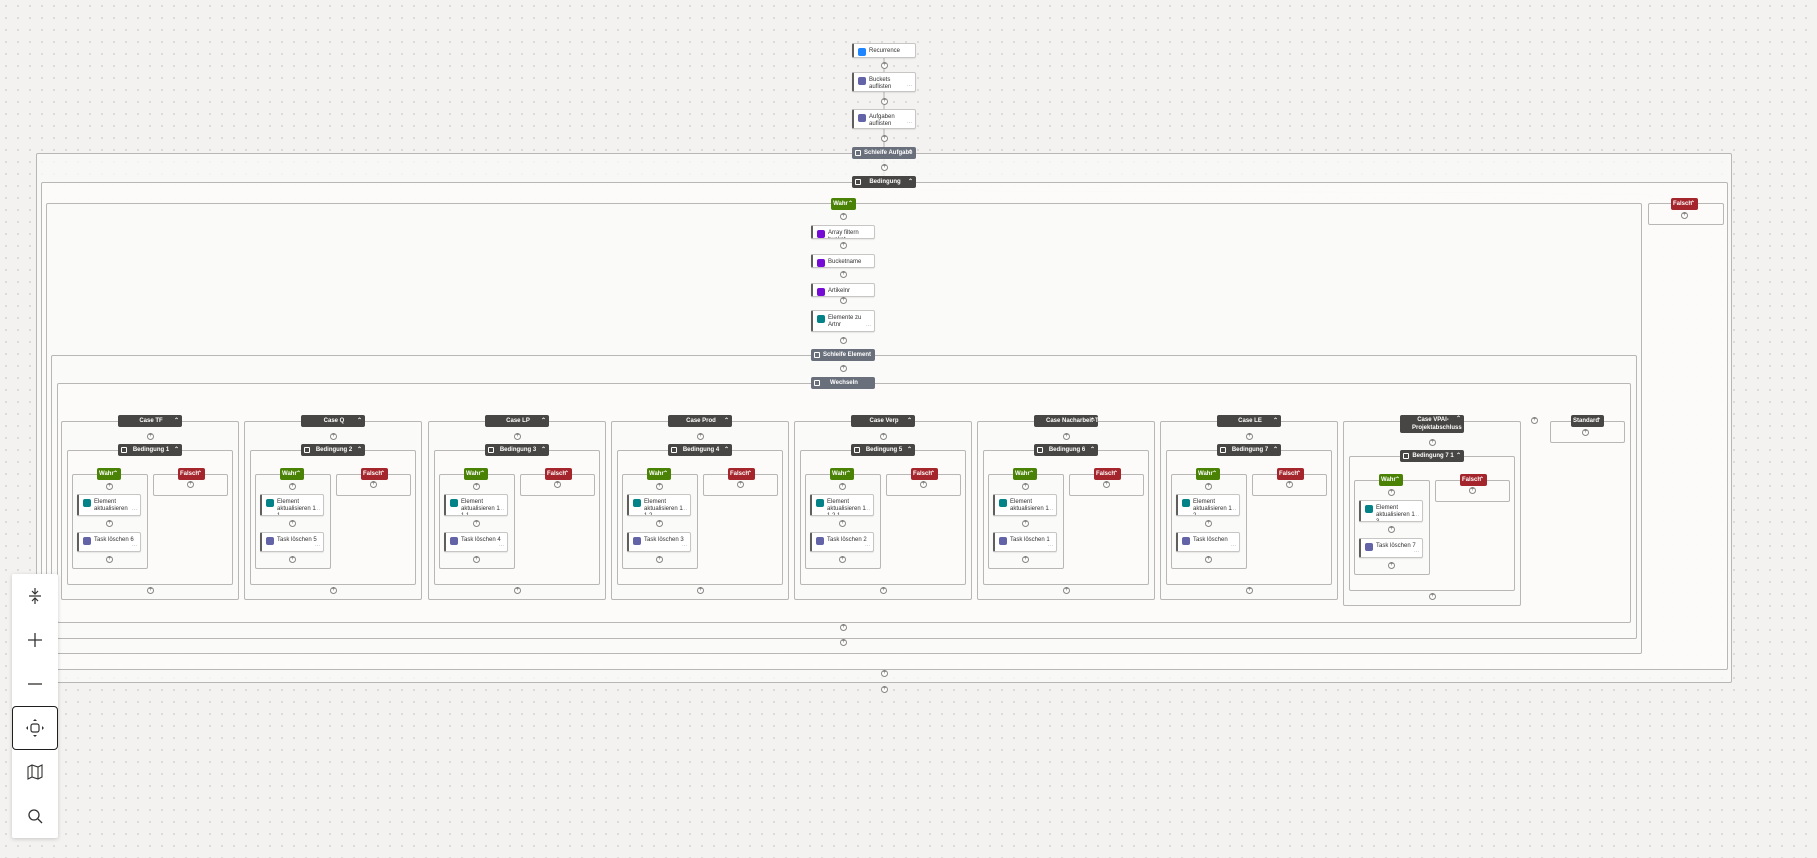 The height and width of the screenshot is (858, 1817). Describe the element at coordinates (659, 505) in the screenshot. I see `element-aktualisieren-card: Element aktualisieren 1 1 2 ···` at that location.